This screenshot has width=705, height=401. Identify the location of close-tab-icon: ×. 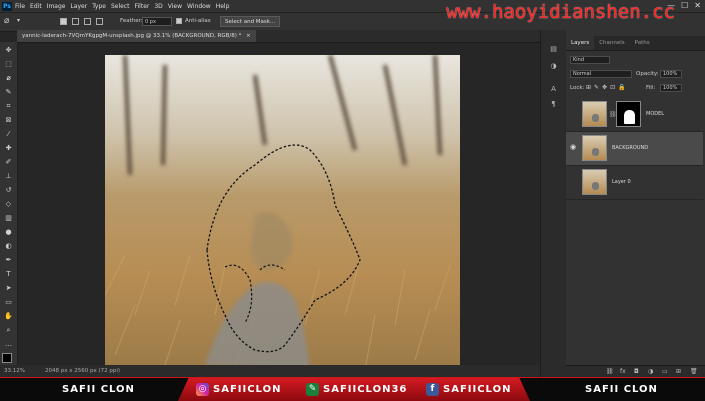
(248, 36).